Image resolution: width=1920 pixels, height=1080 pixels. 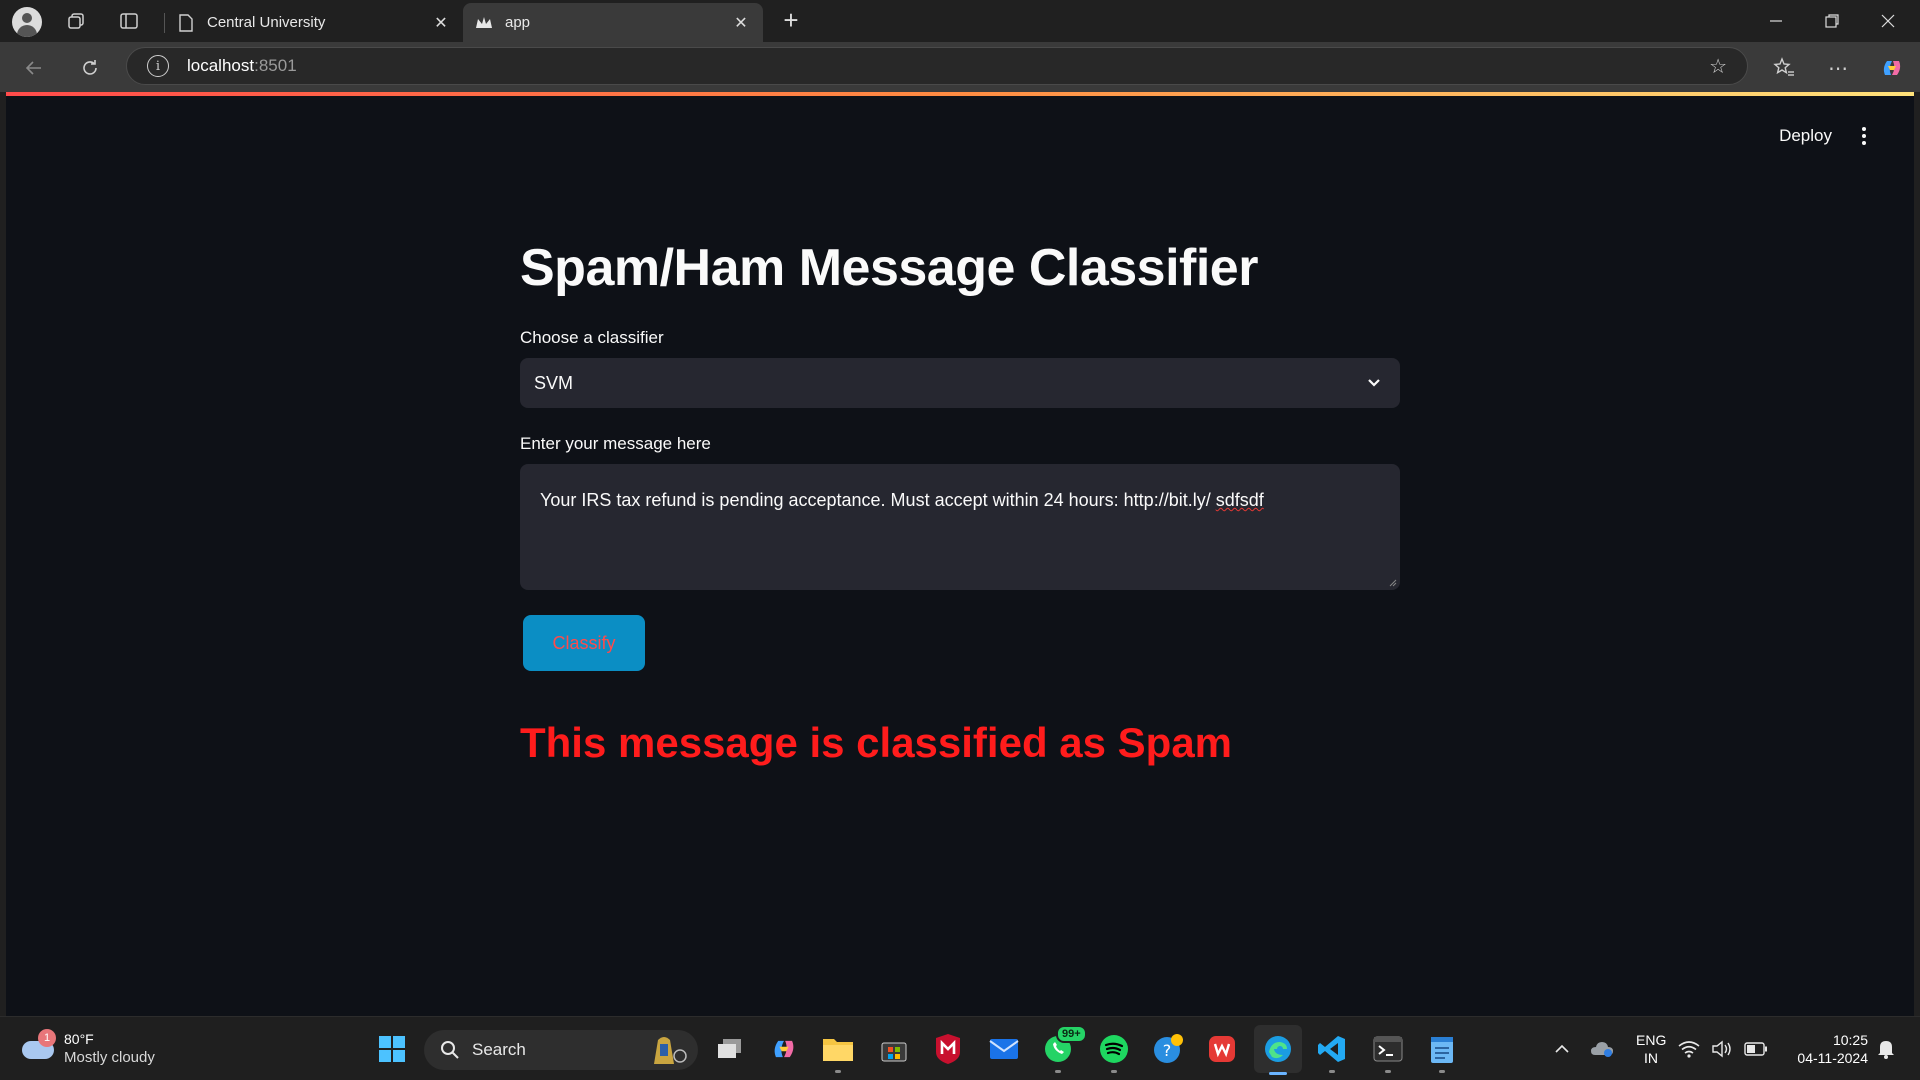 I want to click on clock-date: 04-11-2024, so click(x=1832, y=1058).